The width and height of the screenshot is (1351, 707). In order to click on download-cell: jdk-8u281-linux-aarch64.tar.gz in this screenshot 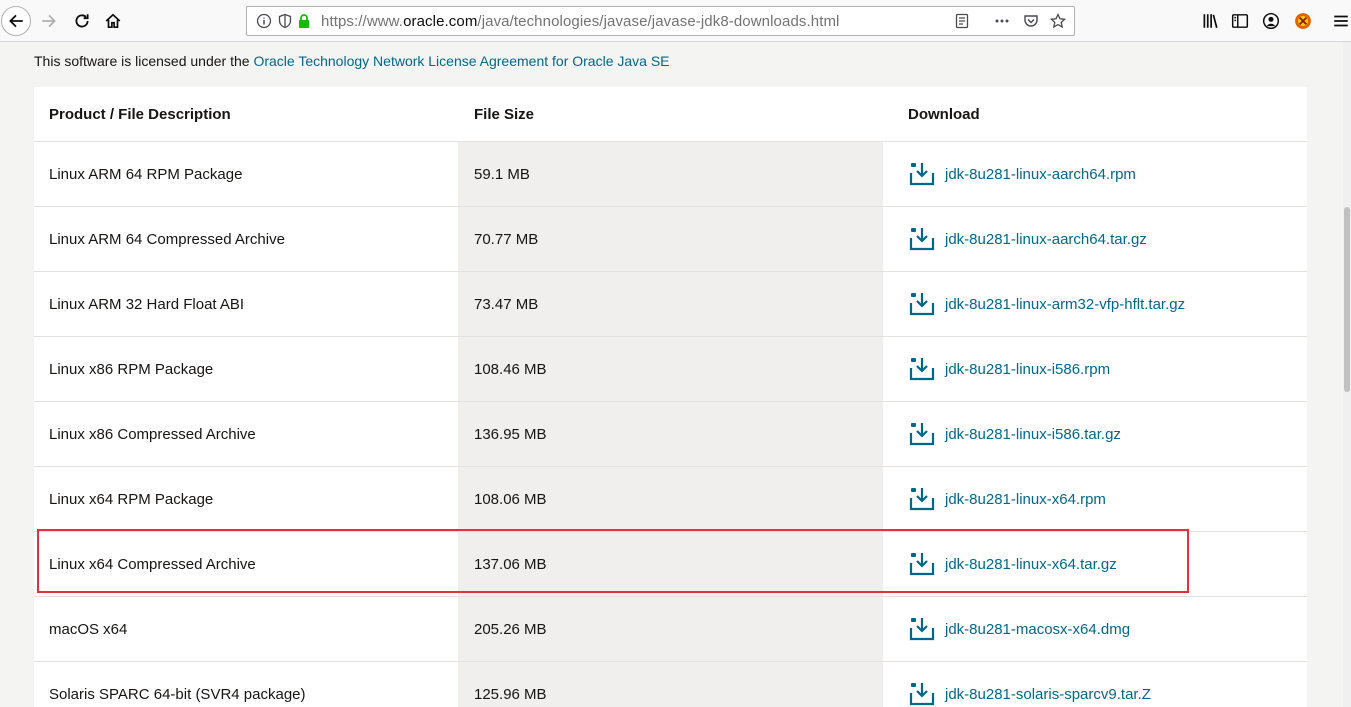, I will do `click(1095, 239)`.